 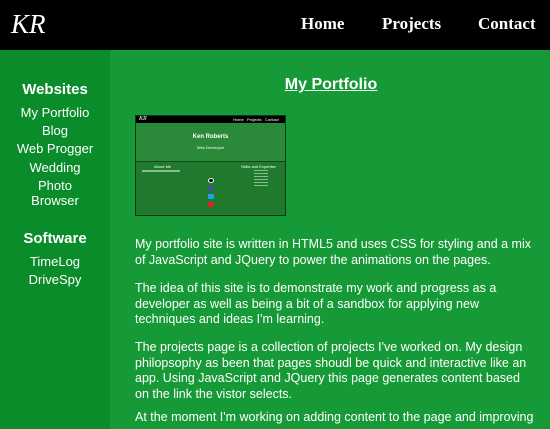 What do you see at coordinates (275, 25) in the screenshot?
I see `top-nav-bar: KR Home Projects Contact` at bounding box center [275, 25].